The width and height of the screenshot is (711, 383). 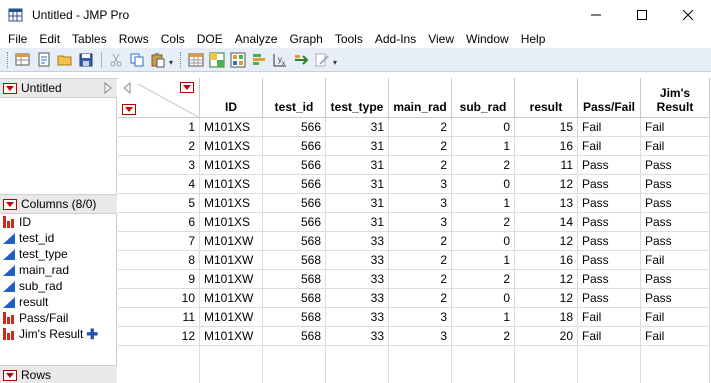 I want to click on close-button, so click(x=688, y=15).